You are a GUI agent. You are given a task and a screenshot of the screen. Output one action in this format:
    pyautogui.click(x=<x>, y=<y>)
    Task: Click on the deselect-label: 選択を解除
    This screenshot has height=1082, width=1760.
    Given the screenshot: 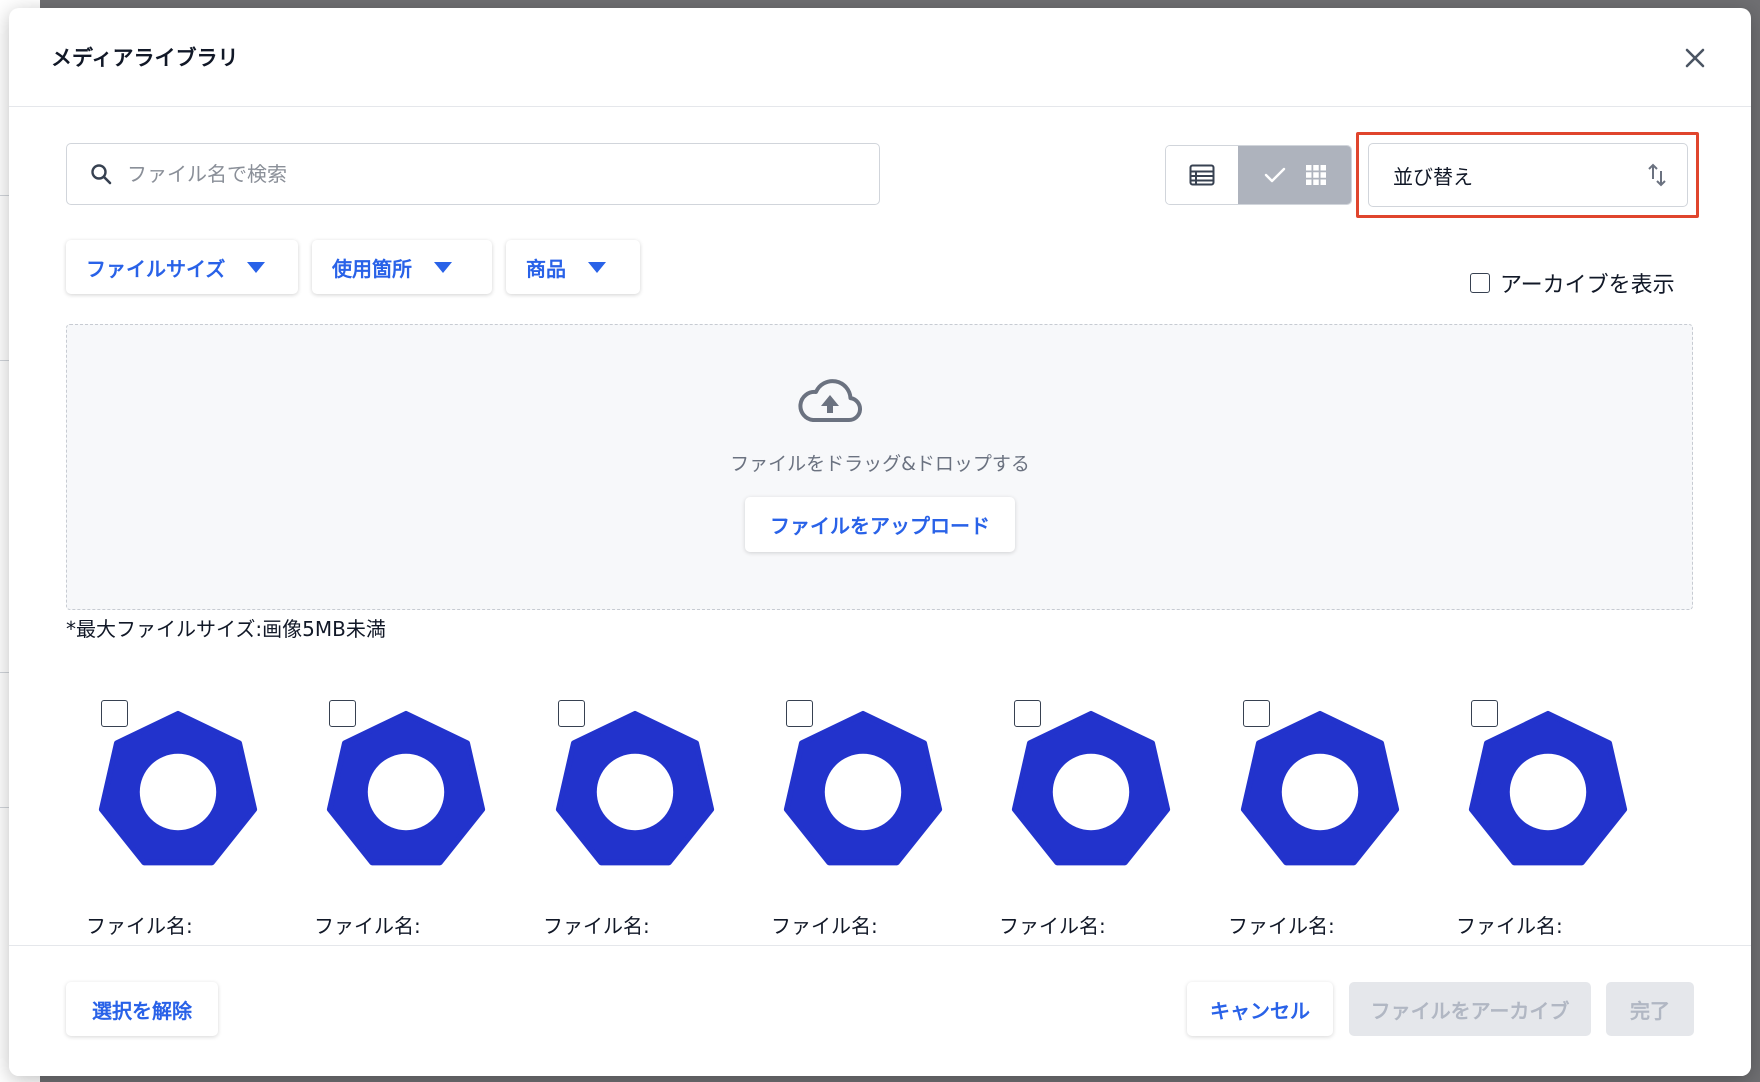 What is the action you would take?
    pyautogui.click(x=142, y=1010)
    